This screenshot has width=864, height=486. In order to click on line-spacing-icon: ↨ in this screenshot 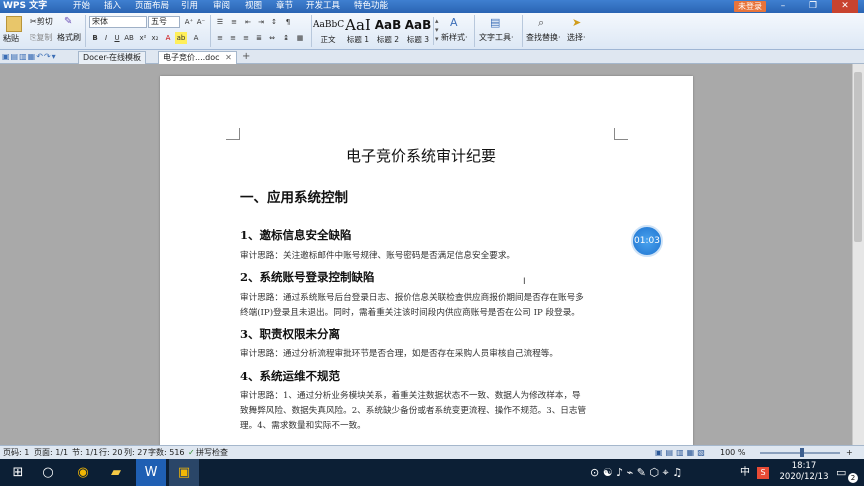, I will do `click(286, 38)`.